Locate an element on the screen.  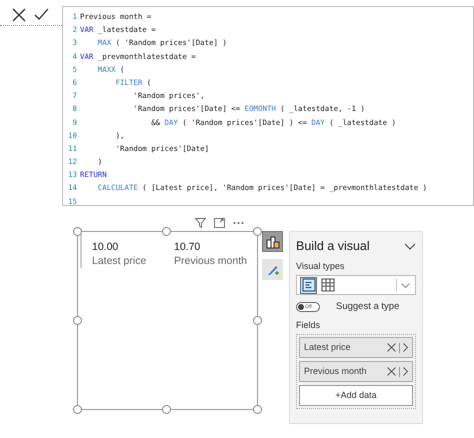
field-name: Latest price is located at coordinates (327, 347).